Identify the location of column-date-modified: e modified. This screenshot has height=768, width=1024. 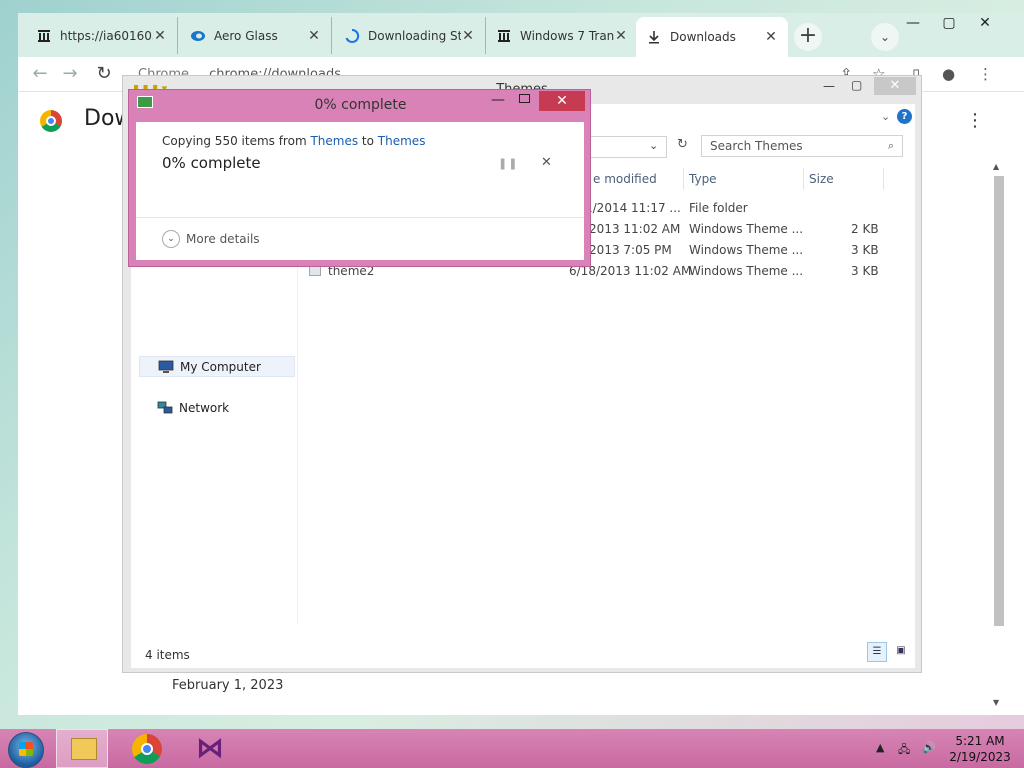
(625, 179).